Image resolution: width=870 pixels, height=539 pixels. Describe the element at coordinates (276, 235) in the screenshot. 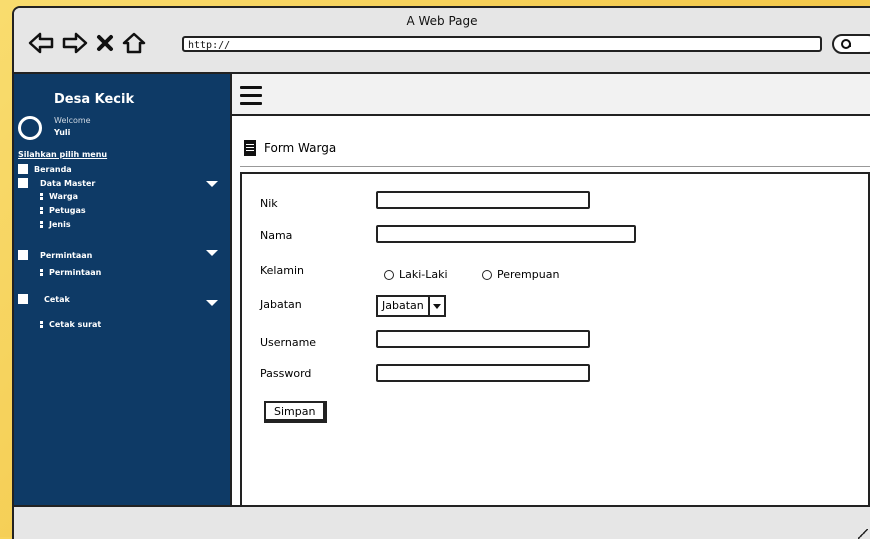

I see `nama-label: Nama` at that location.